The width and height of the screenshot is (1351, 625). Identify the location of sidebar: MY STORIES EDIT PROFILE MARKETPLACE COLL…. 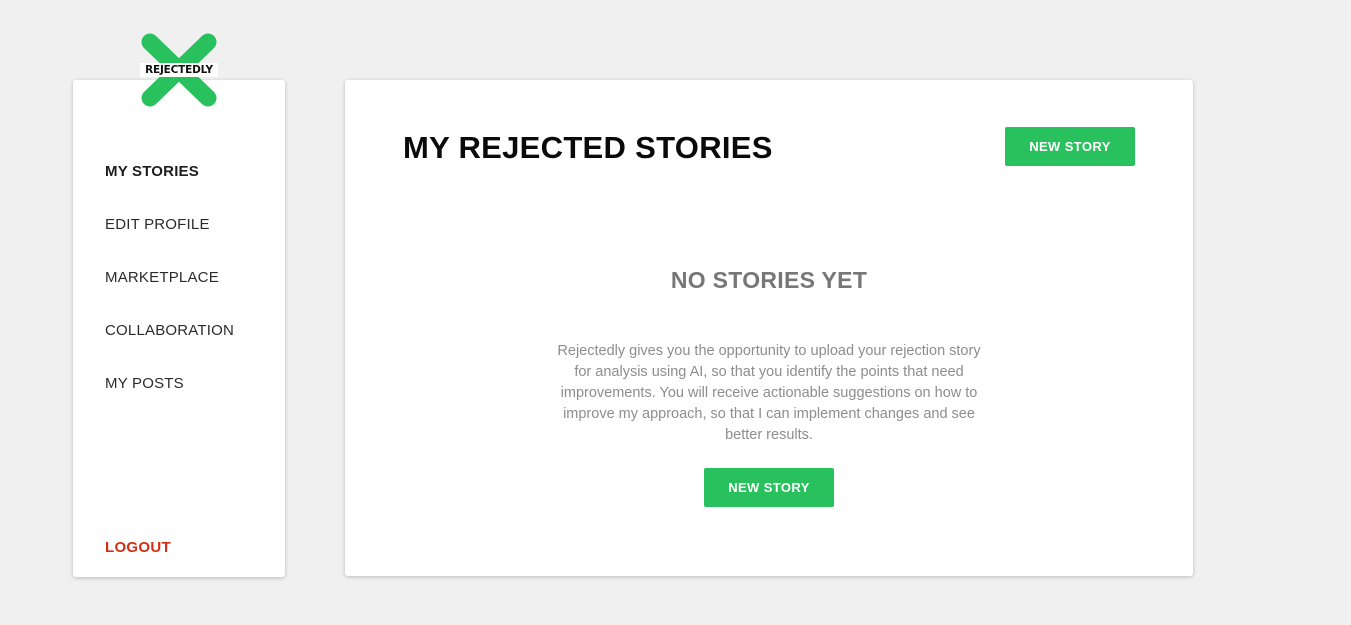
(179, 328).